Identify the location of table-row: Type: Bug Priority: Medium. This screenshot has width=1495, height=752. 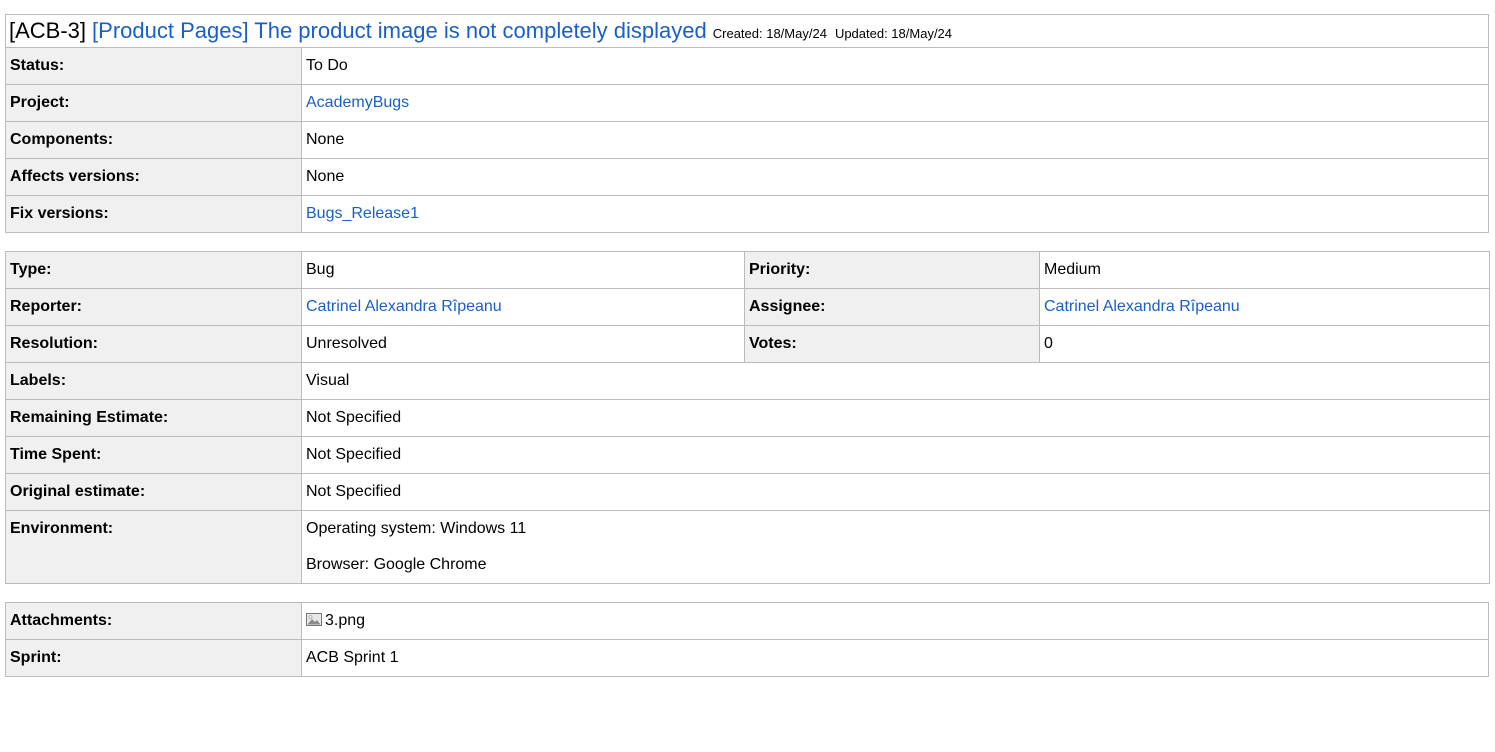
(747, 270).